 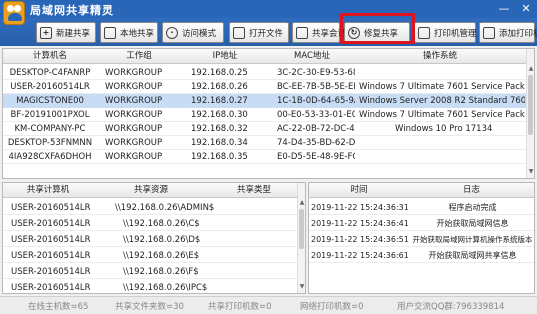 I want to click on col-header-os: 操作系统, so click(x=440, y=56).